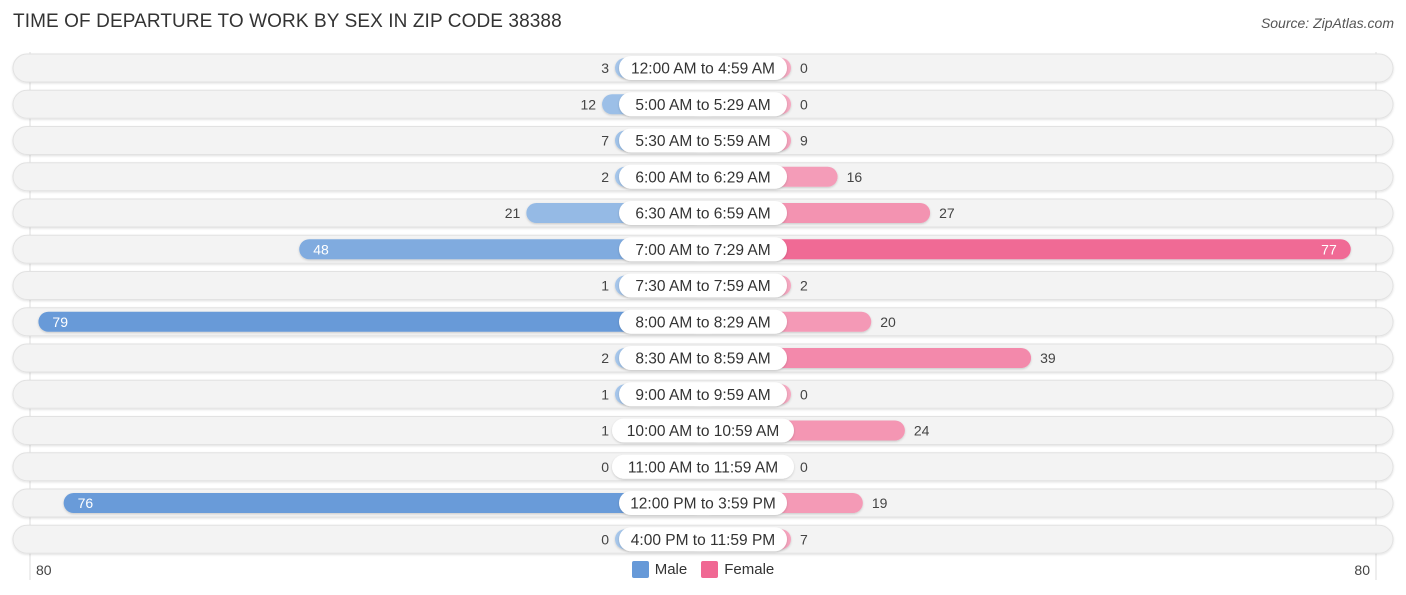  I want to click on category-label: 6:30 AM to 6:59 AM, so click(702, 214).